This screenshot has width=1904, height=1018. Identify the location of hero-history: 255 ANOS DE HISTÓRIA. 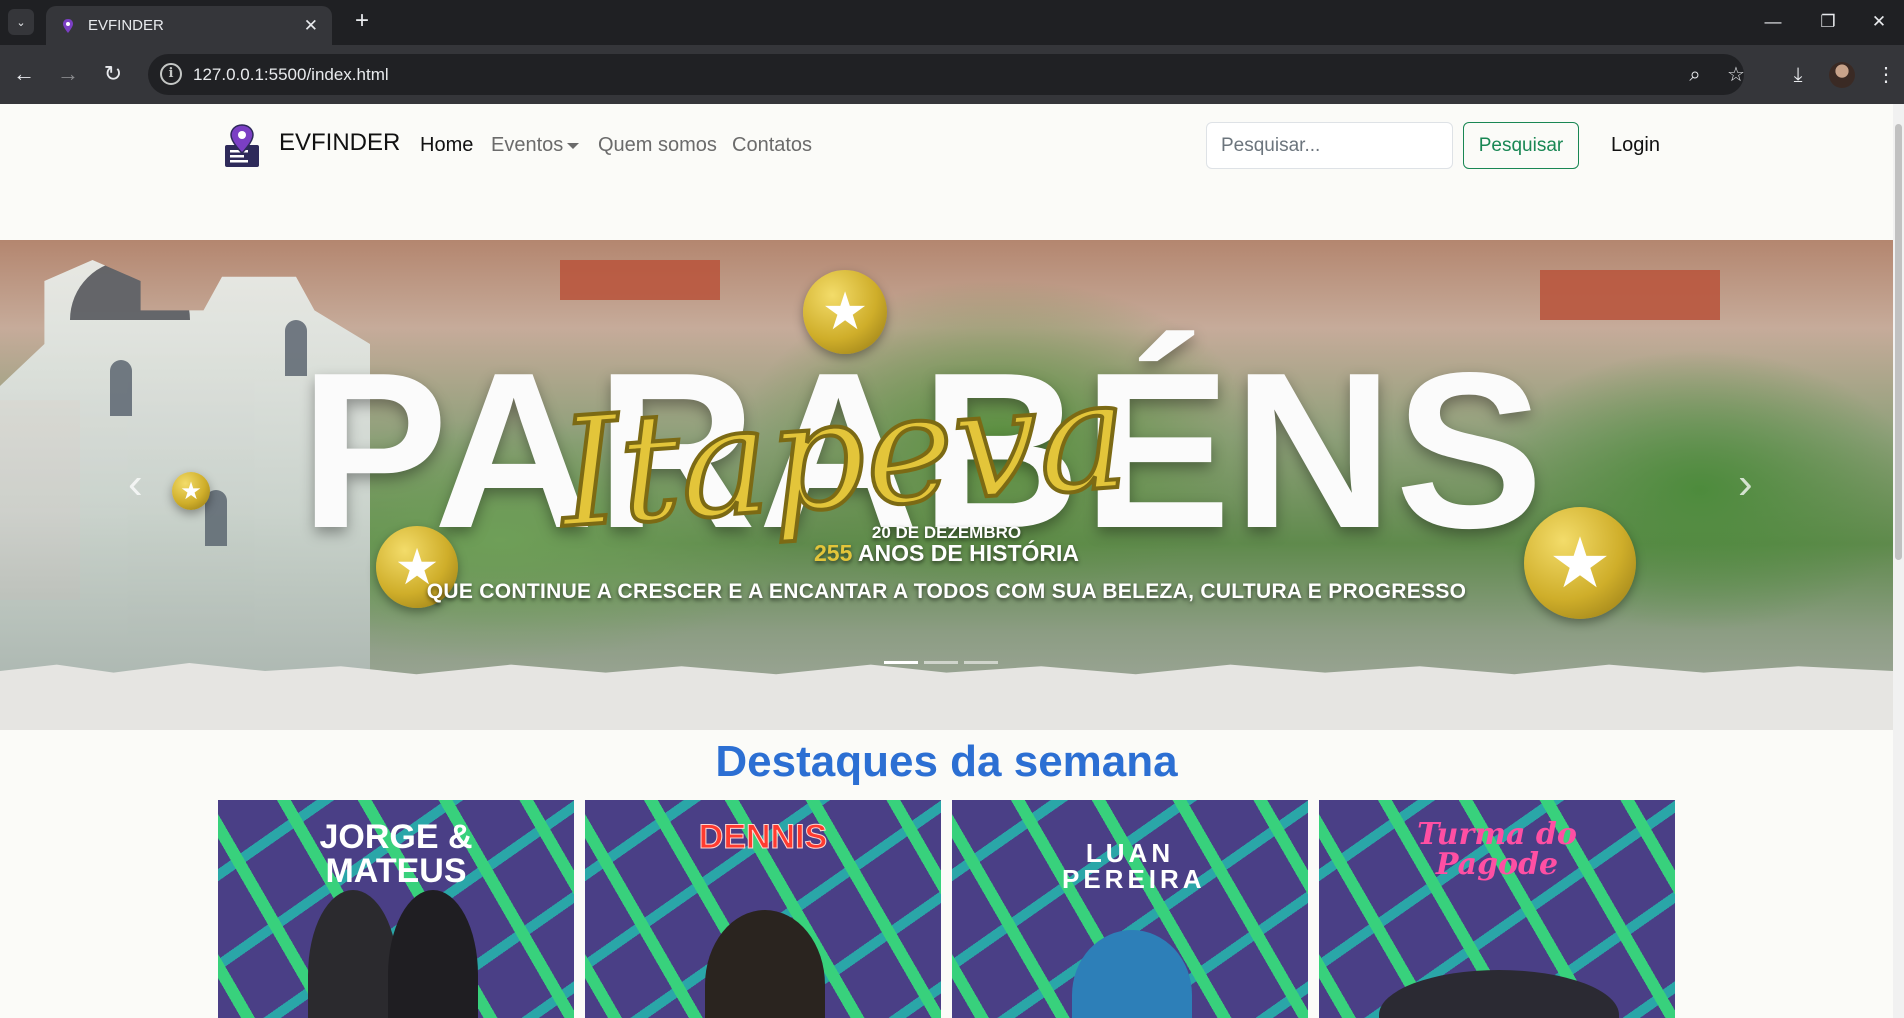
(946, 553).